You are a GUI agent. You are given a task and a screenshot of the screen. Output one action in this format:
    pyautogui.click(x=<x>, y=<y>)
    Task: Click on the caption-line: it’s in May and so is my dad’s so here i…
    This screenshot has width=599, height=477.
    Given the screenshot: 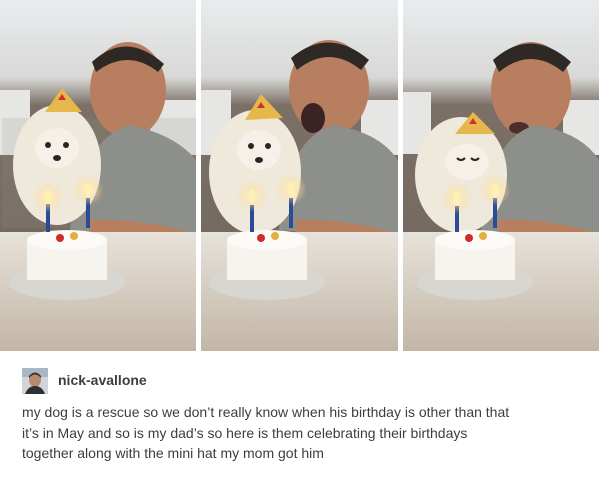 What is the action you would take?
    pyautogui.click(x=245, y=432)
    